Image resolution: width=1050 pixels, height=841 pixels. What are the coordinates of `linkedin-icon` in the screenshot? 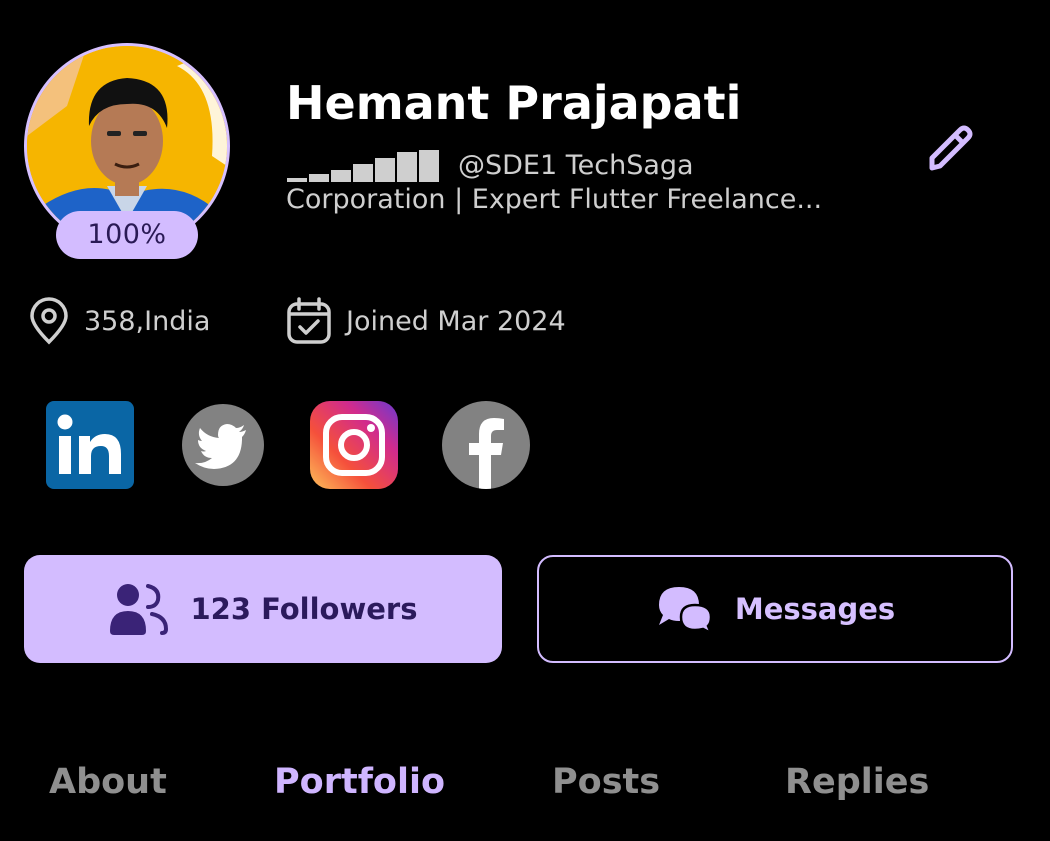 It's located at (90, 445).